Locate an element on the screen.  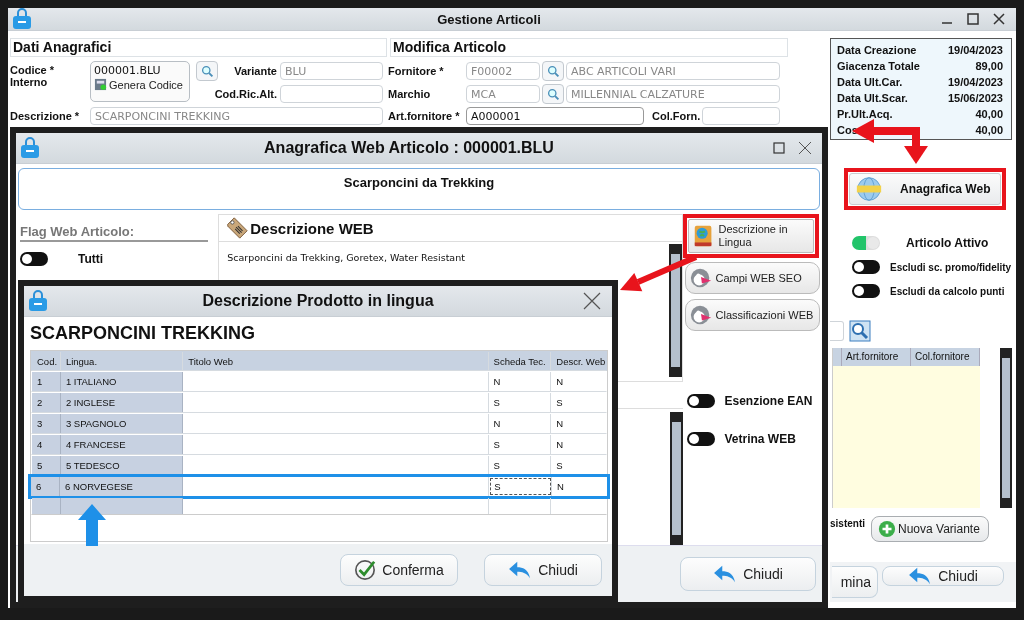
table-cell: 4 FRANCESE is located at coordinates (122, 444).